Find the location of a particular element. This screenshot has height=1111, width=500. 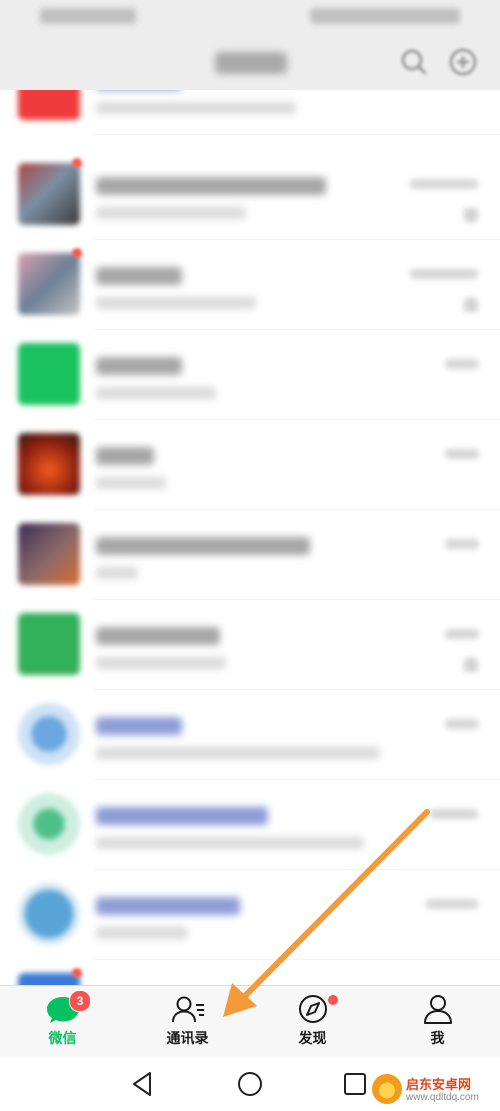

tab-chats: 3 微信 is located at coordinates (62, 1022).